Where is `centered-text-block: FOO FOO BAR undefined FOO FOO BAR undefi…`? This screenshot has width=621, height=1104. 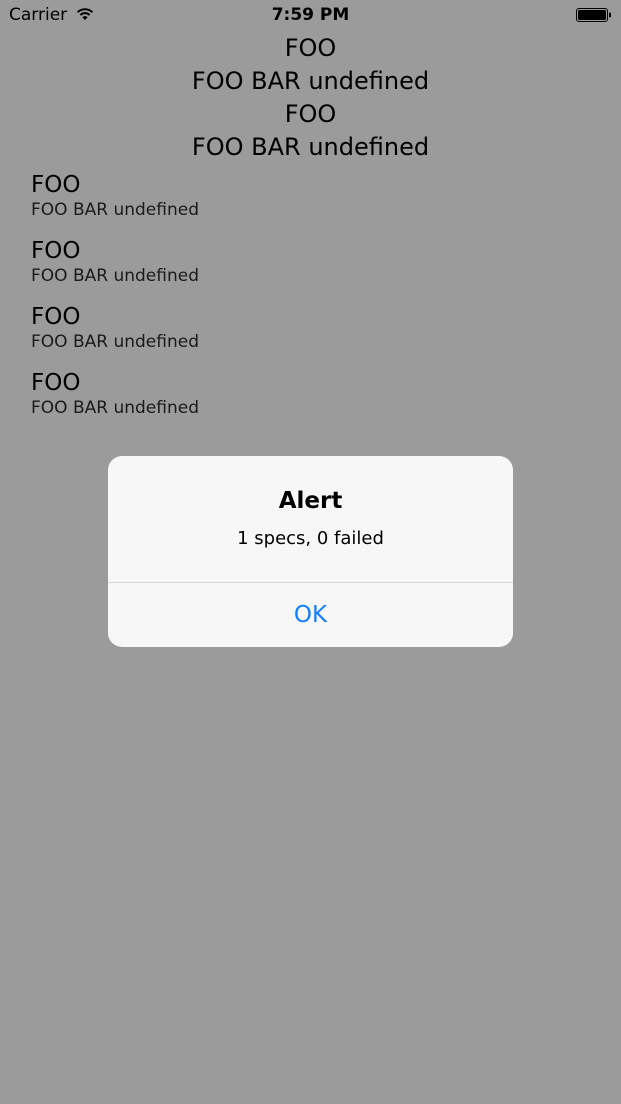 centered-text-block: FOO FOO BAR undefined FOO FOO BAR undefi… is located at coordinates (310, 98).